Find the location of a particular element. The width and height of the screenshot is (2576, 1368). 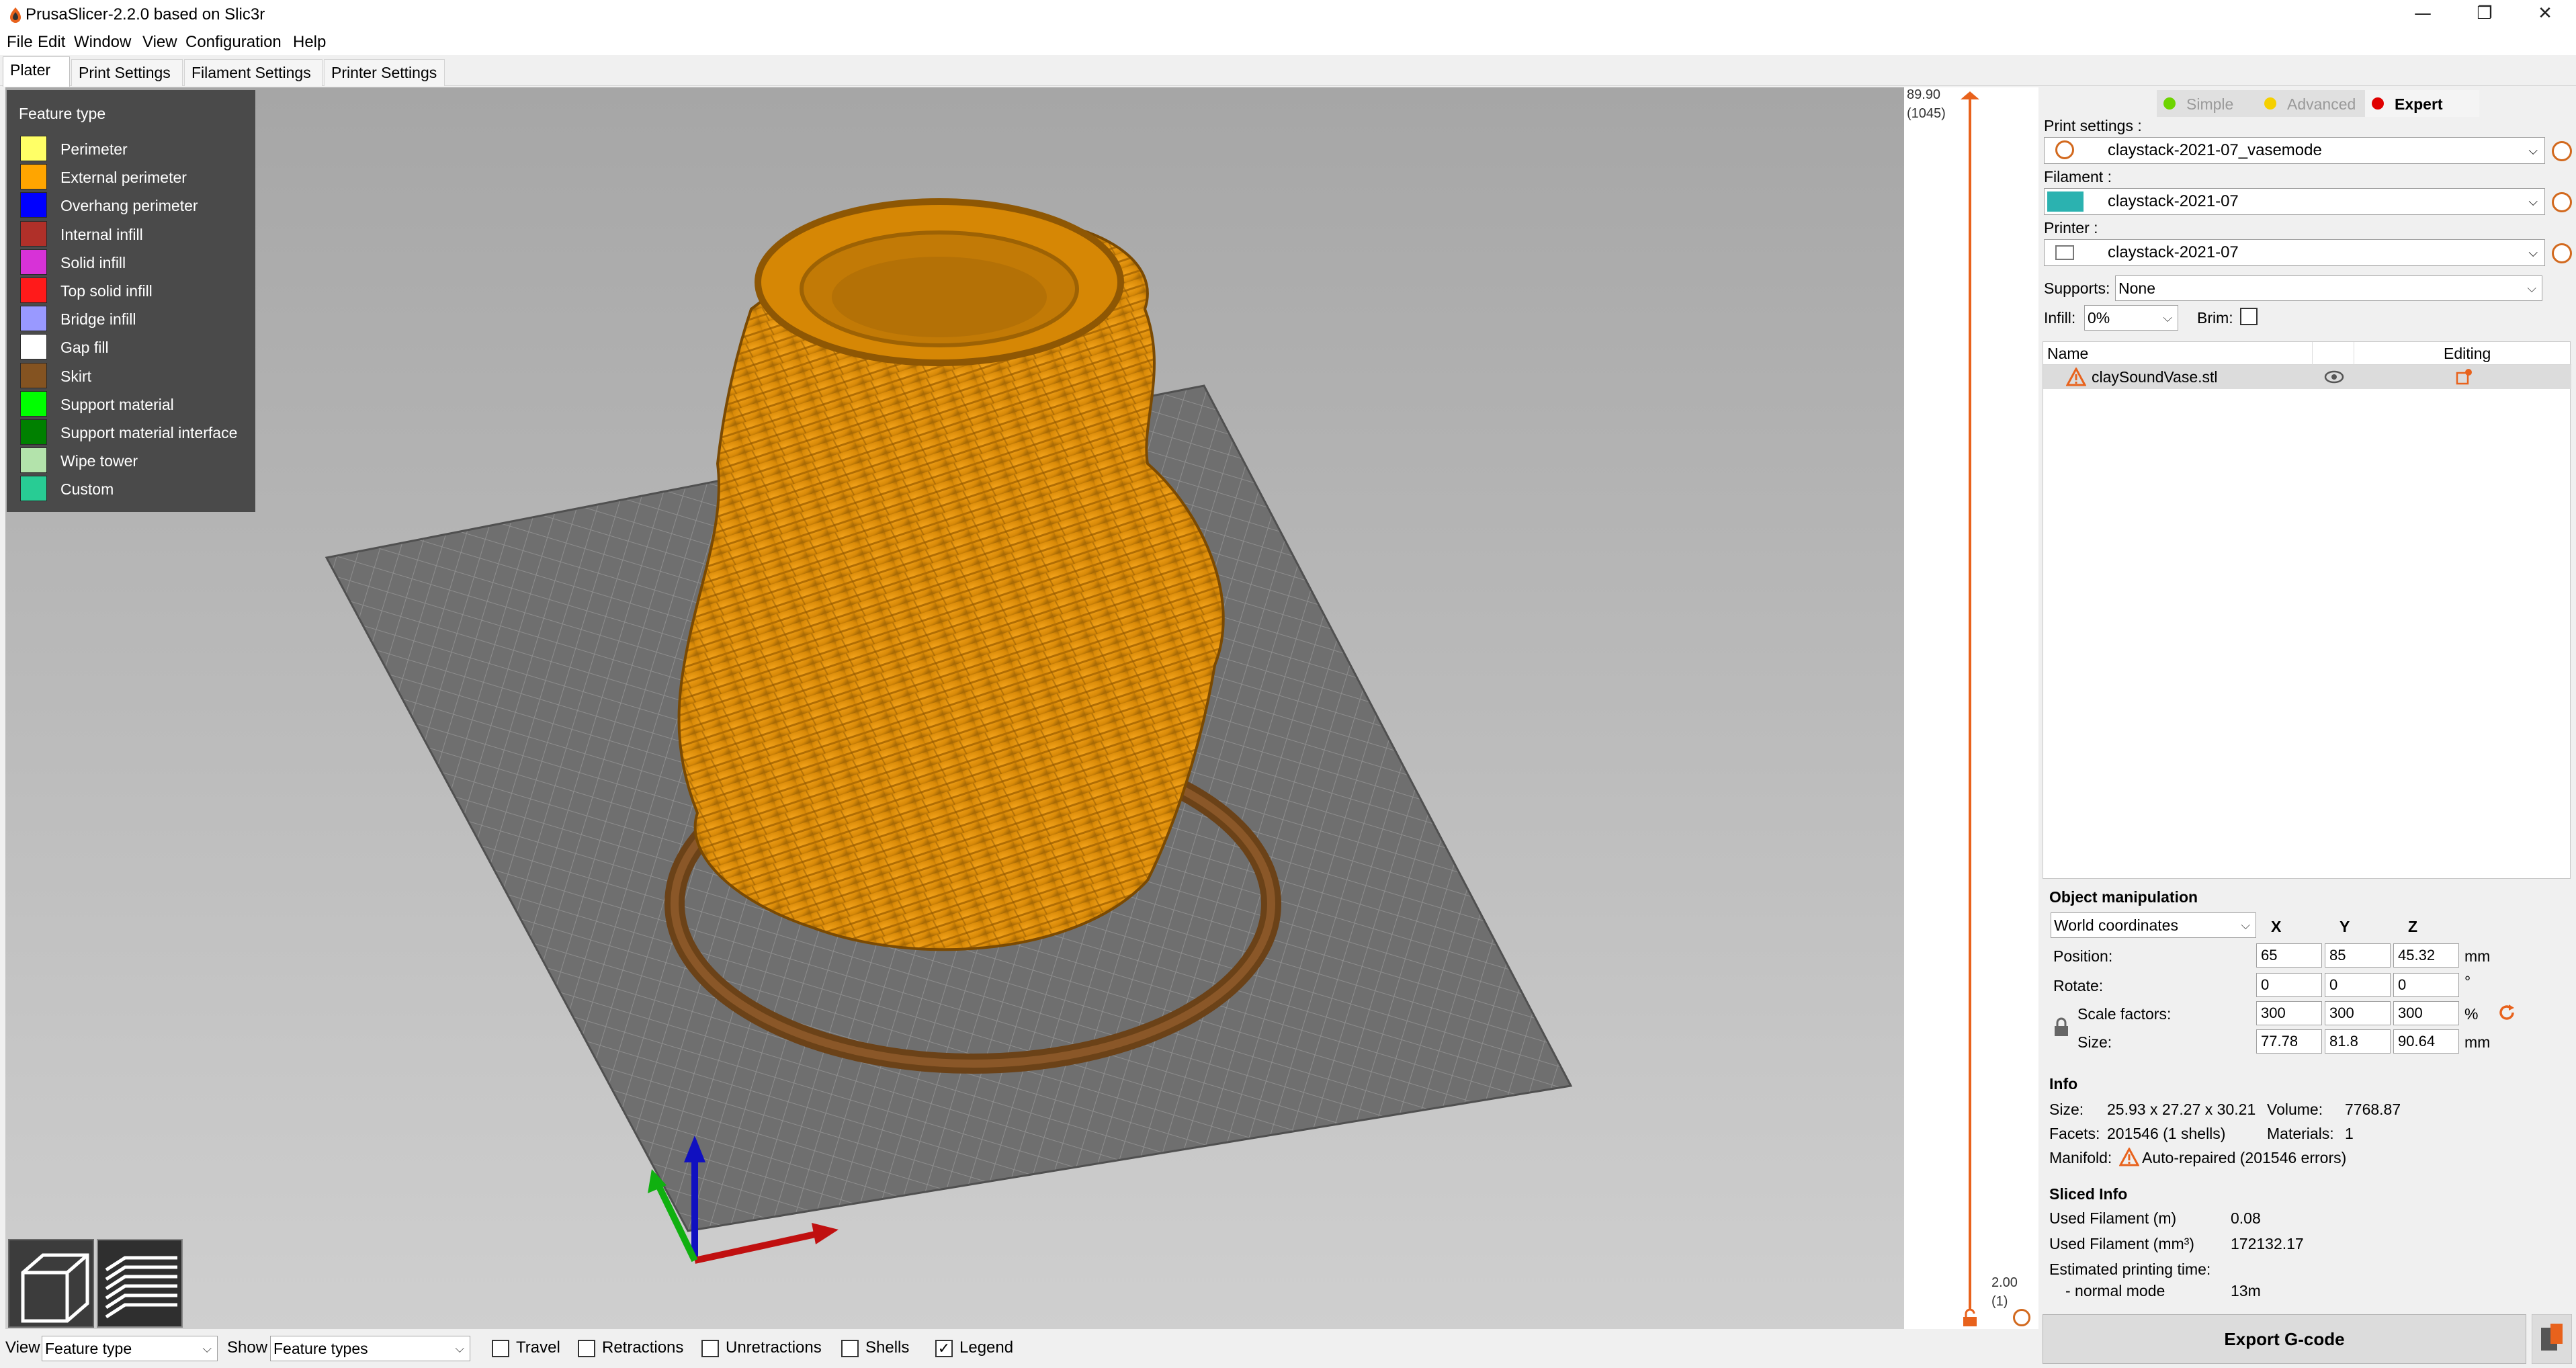

export-gcode-button: Export G-code is located at coordinates (2284, 1339).